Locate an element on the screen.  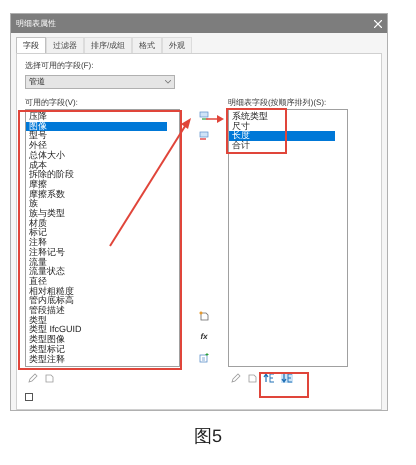
list-item: 管内底标高 is located at coordinates (96, 301).